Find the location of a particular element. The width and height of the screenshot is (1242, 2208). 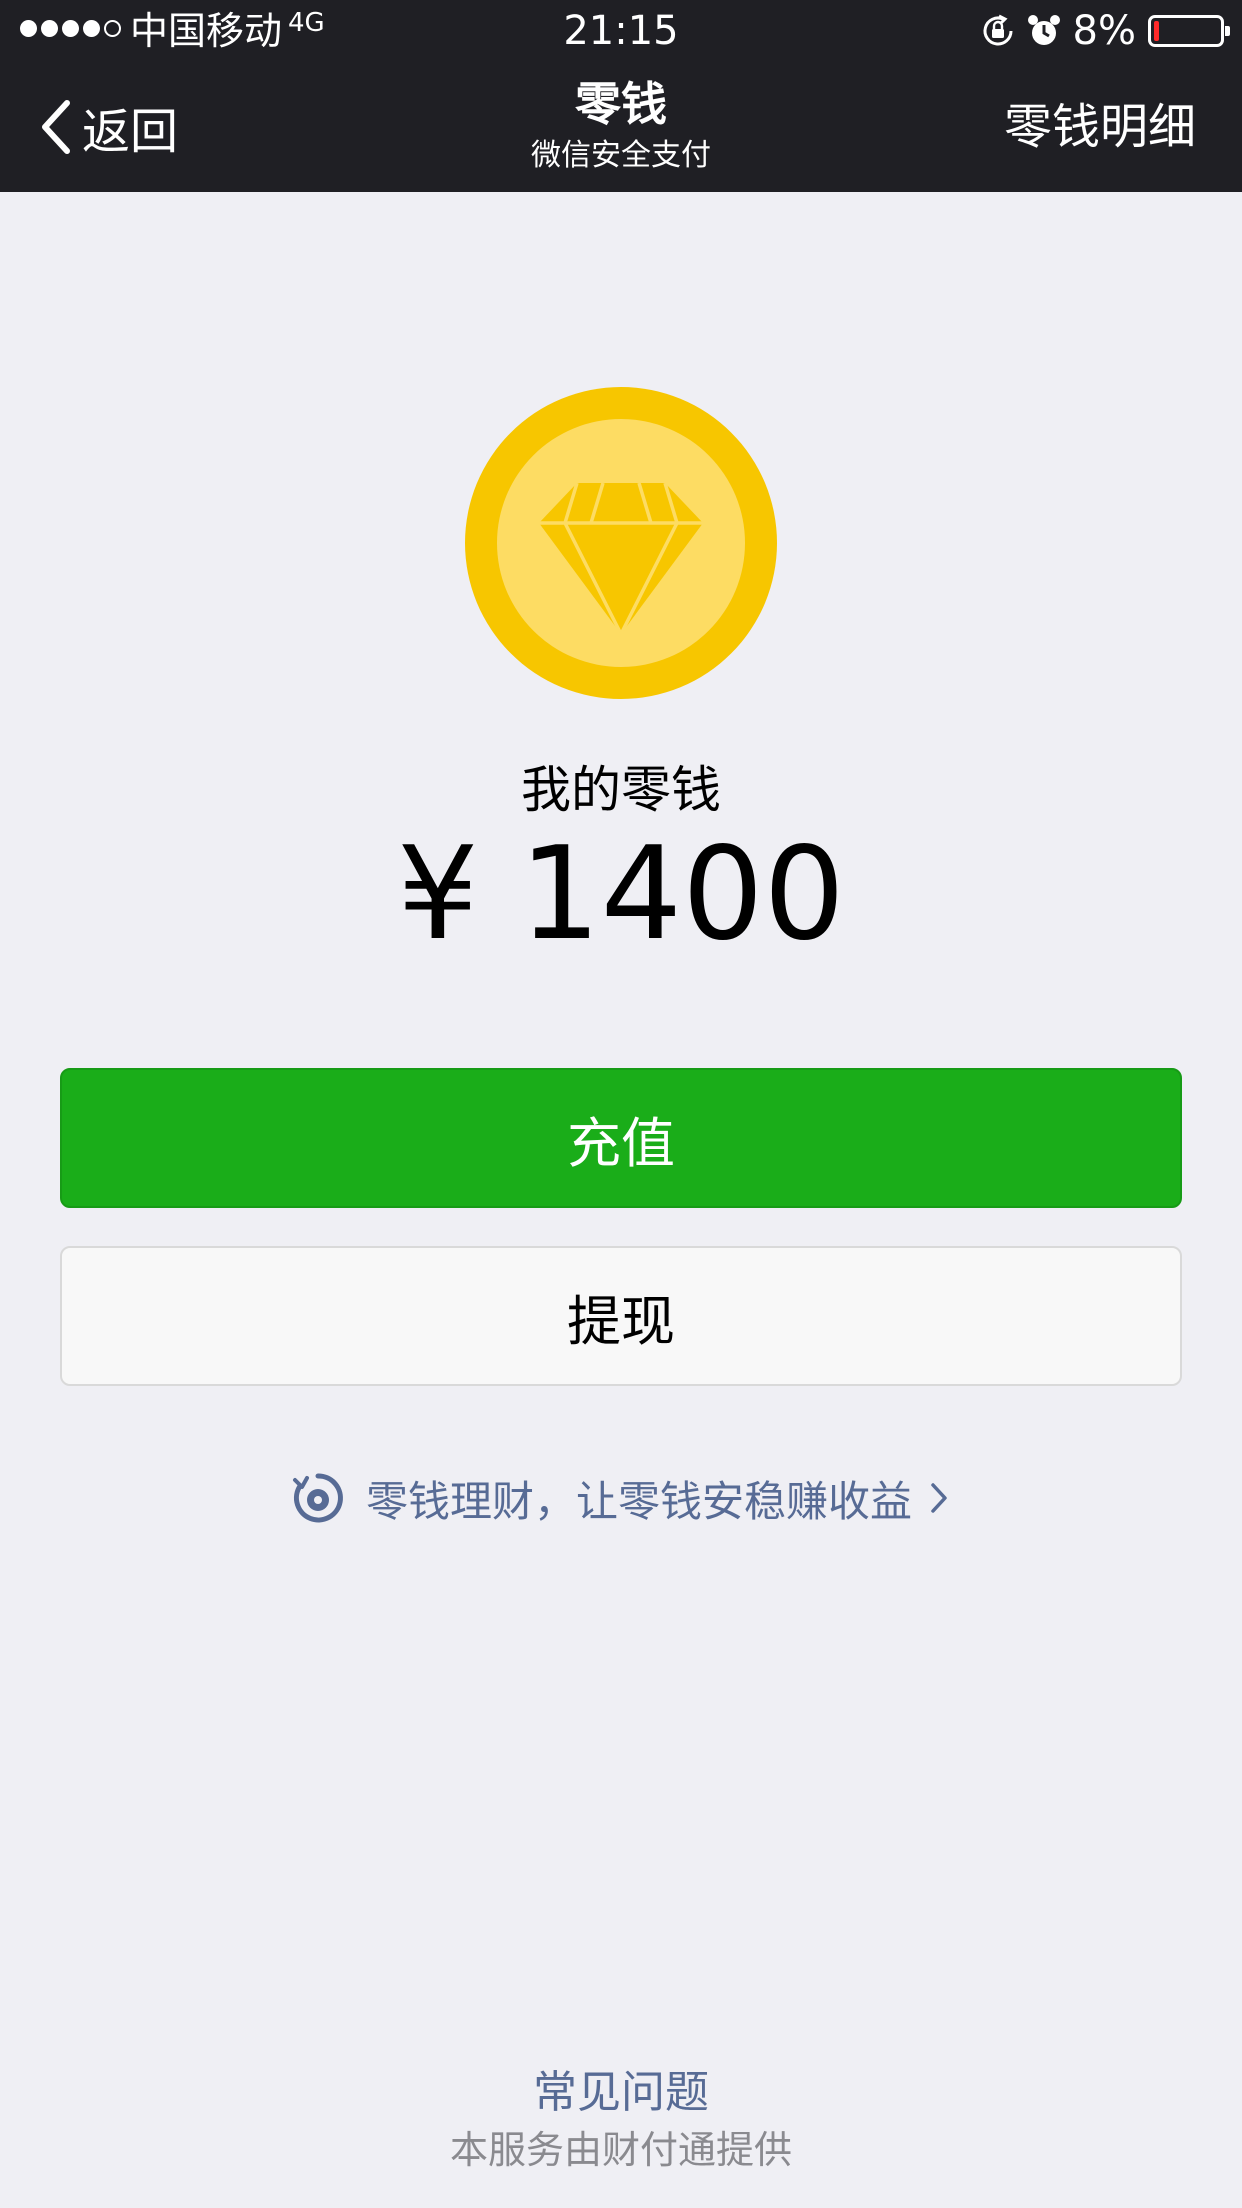

orientation-lock-icon is located at coordinates (998, 30).